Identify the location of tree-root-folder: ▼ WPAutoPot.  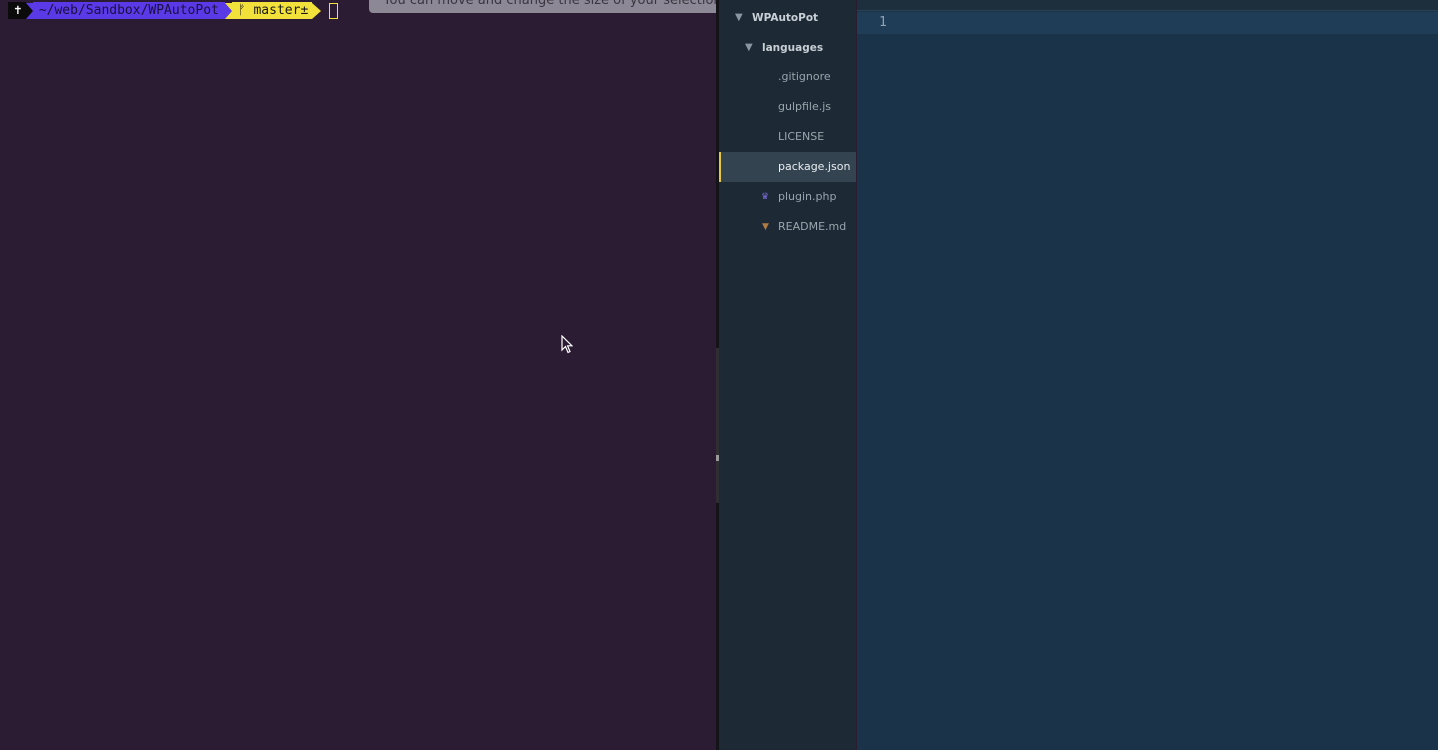
(787, 18).